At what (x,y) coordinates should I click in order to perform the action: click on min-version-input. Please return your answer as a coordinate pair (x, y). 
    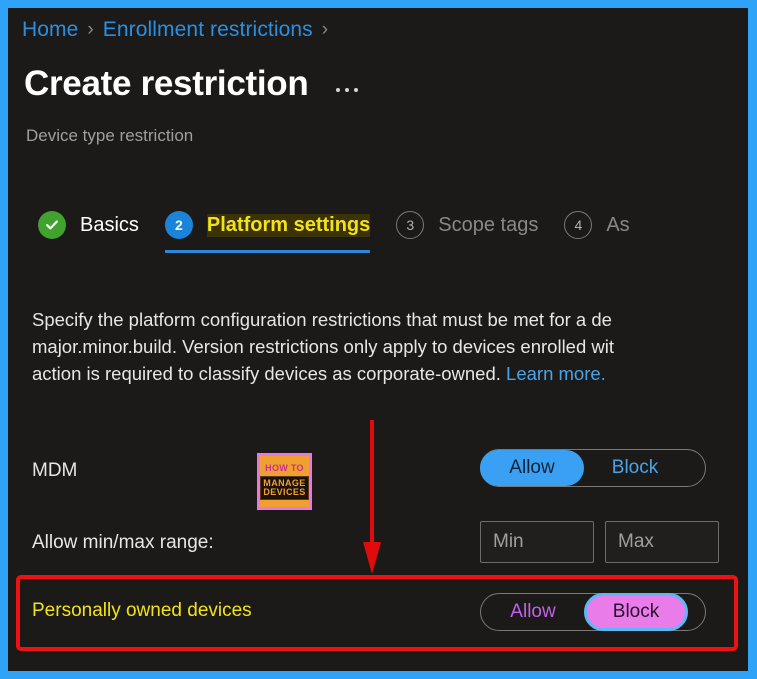
    Looking at the image, I should click on (537, 542).